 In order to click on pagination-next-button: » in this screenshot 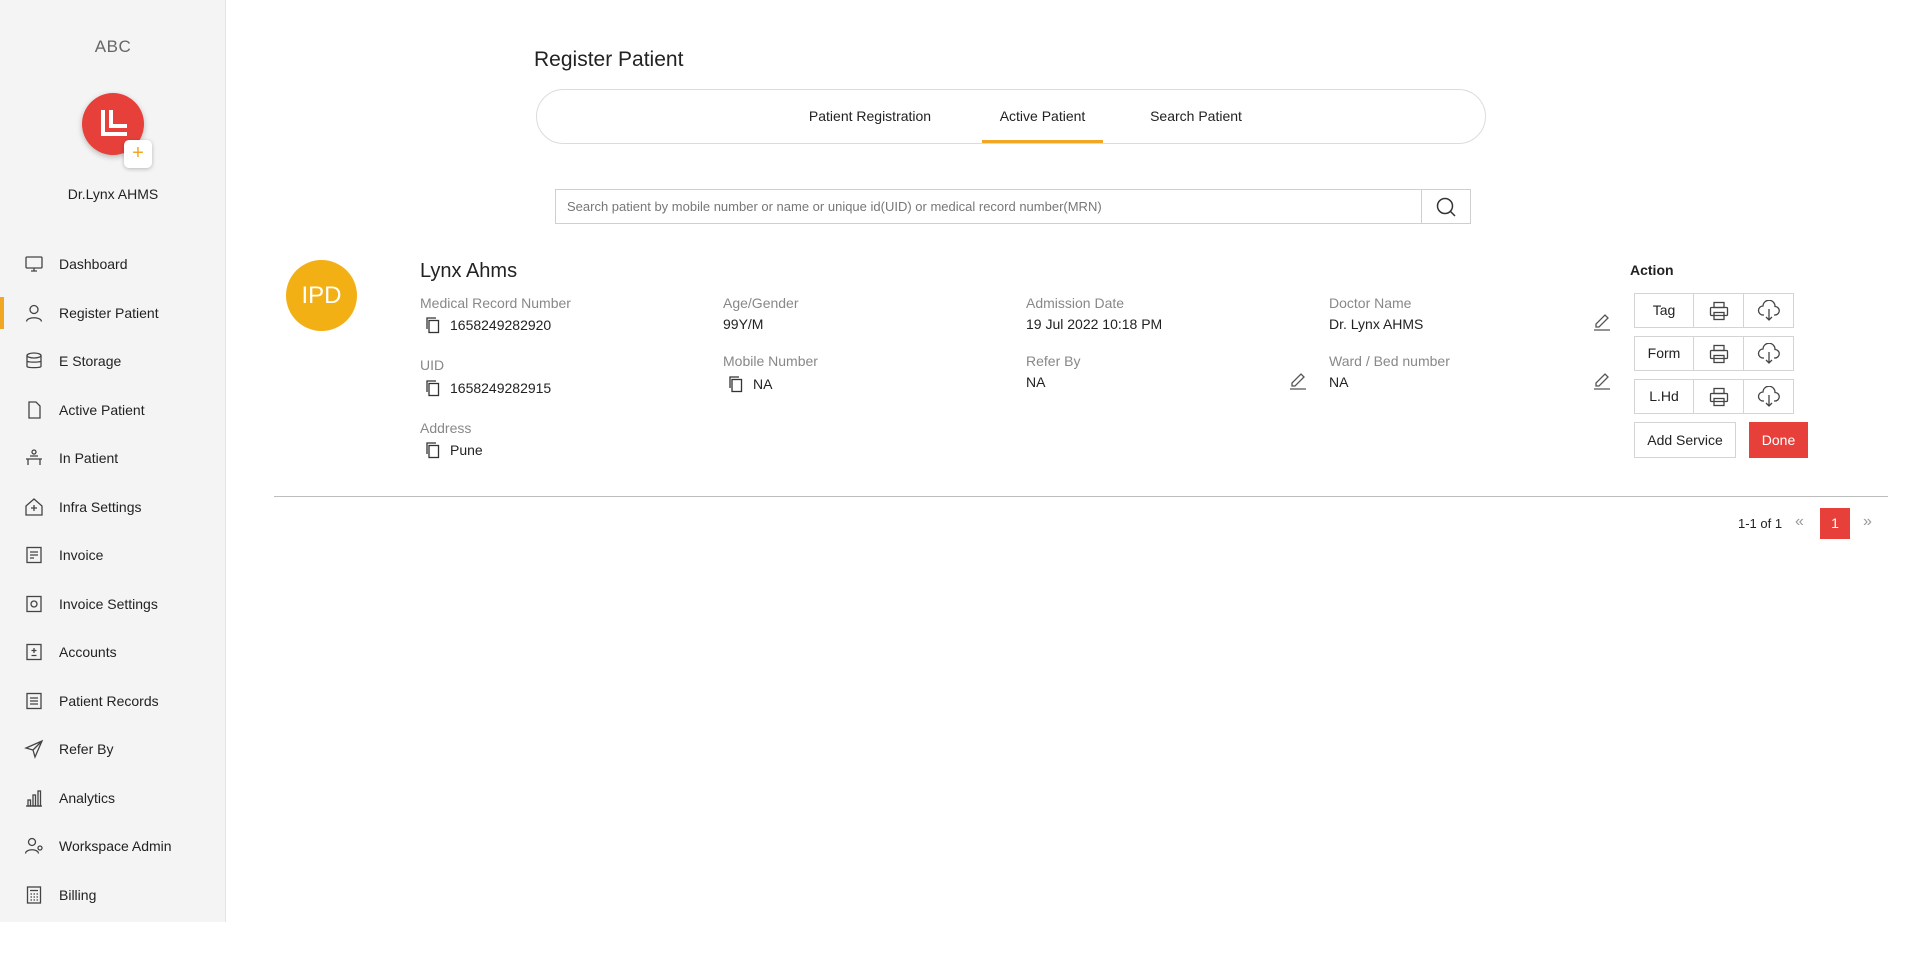, I will do `click(1867, 522)`.